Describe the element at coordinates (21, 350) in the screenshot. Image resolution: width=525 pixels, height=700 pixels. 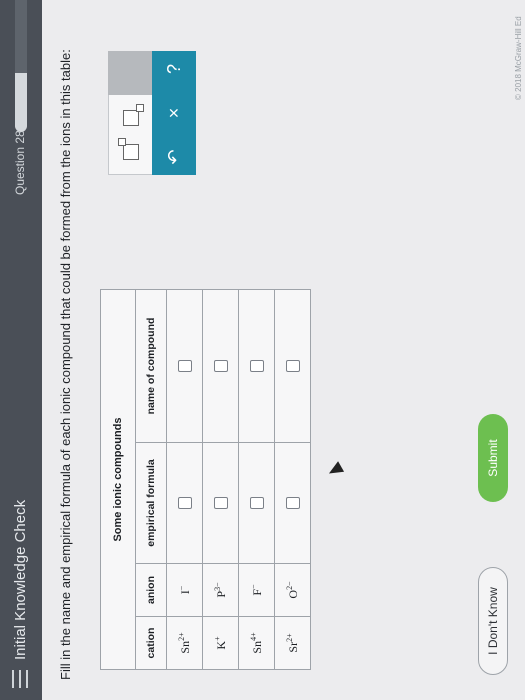
I see `top-bar: Initial Knowledge Check Question 28` at that location.